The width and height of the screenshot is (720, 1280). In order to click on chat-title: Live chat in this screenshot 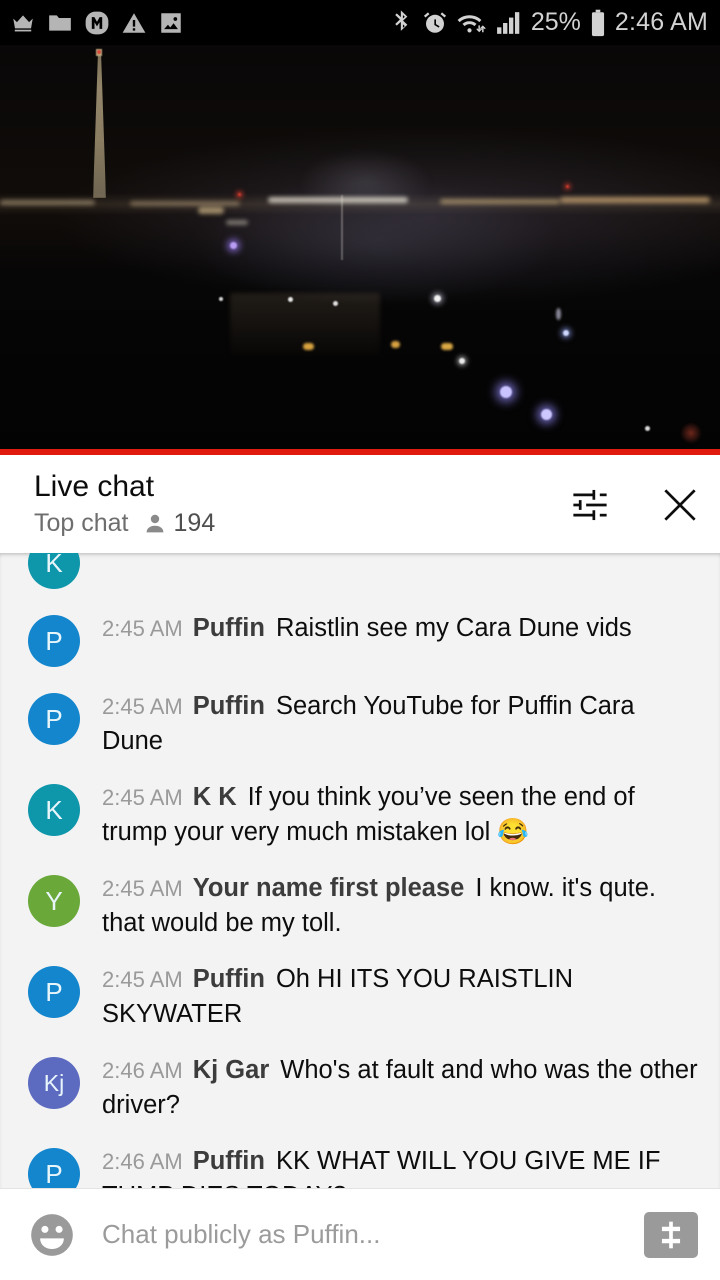, I will do `click(94, 486)`.